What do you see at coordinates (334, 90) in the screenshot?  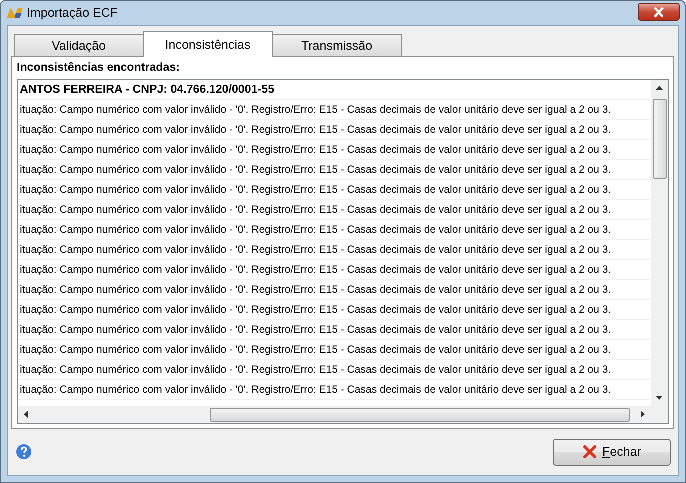 I see `company-header: ANTOS FERREIRA - CNPJ: 04.766.120/0001-55` at bounding box center [334, 90].